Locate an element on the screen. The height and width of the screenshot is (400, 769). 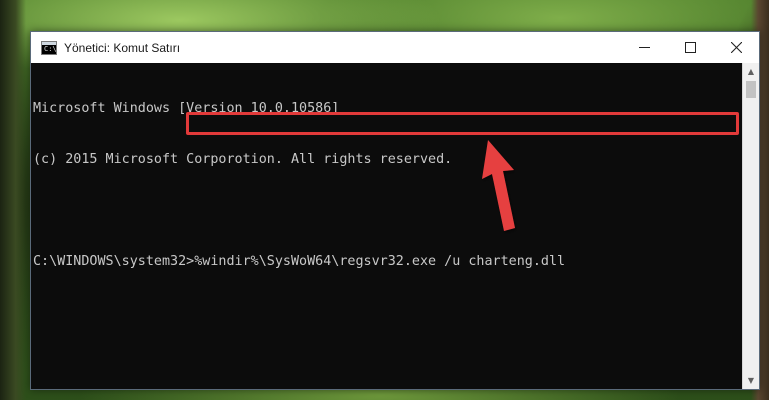
maximize-button is located at coordinates (690, 47).